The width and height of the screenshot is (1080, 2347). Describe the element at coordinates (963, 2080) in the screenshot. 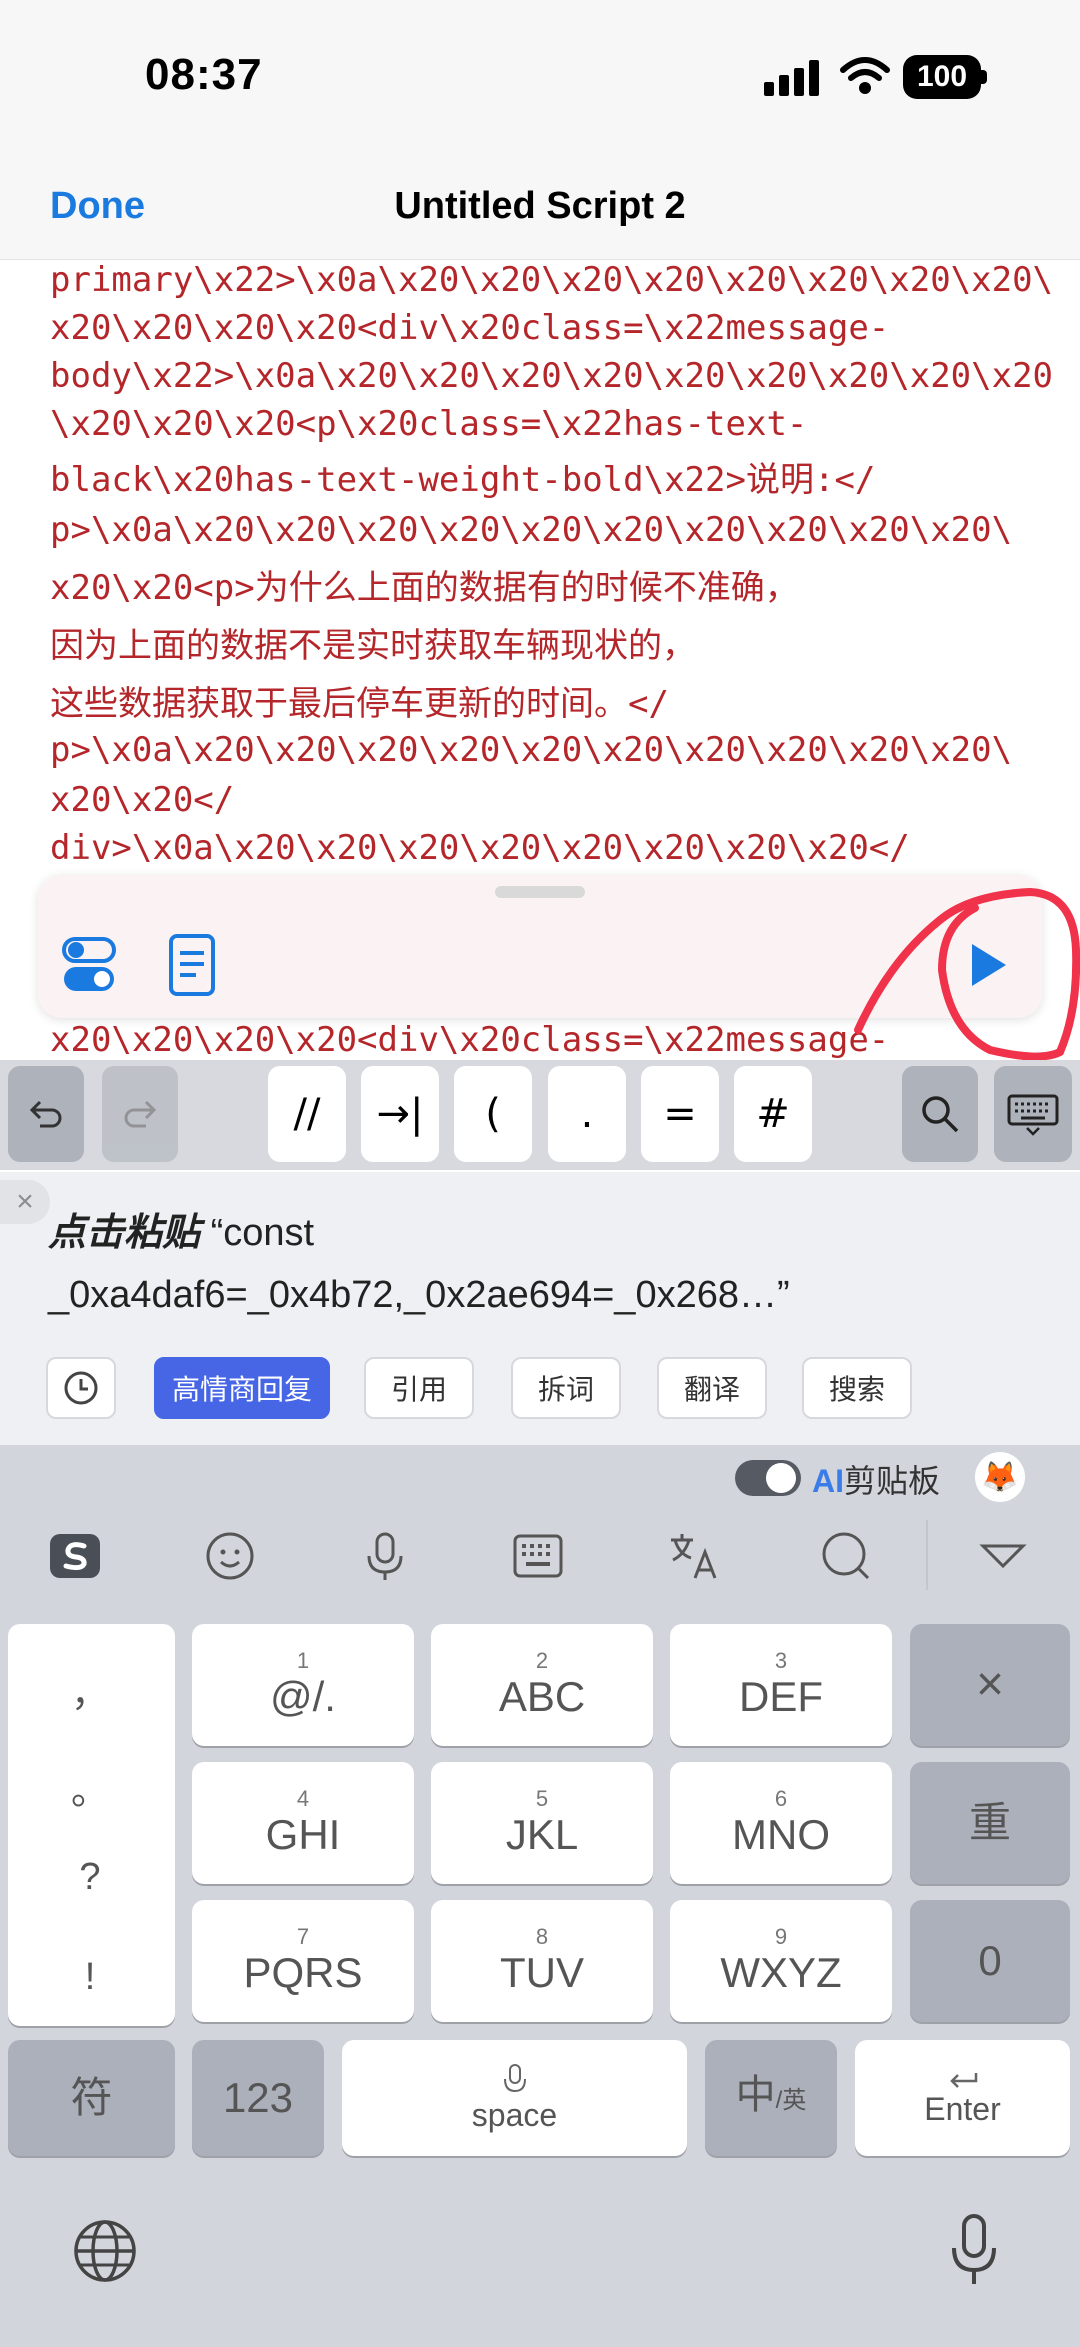

I see `return-icon` at that location.